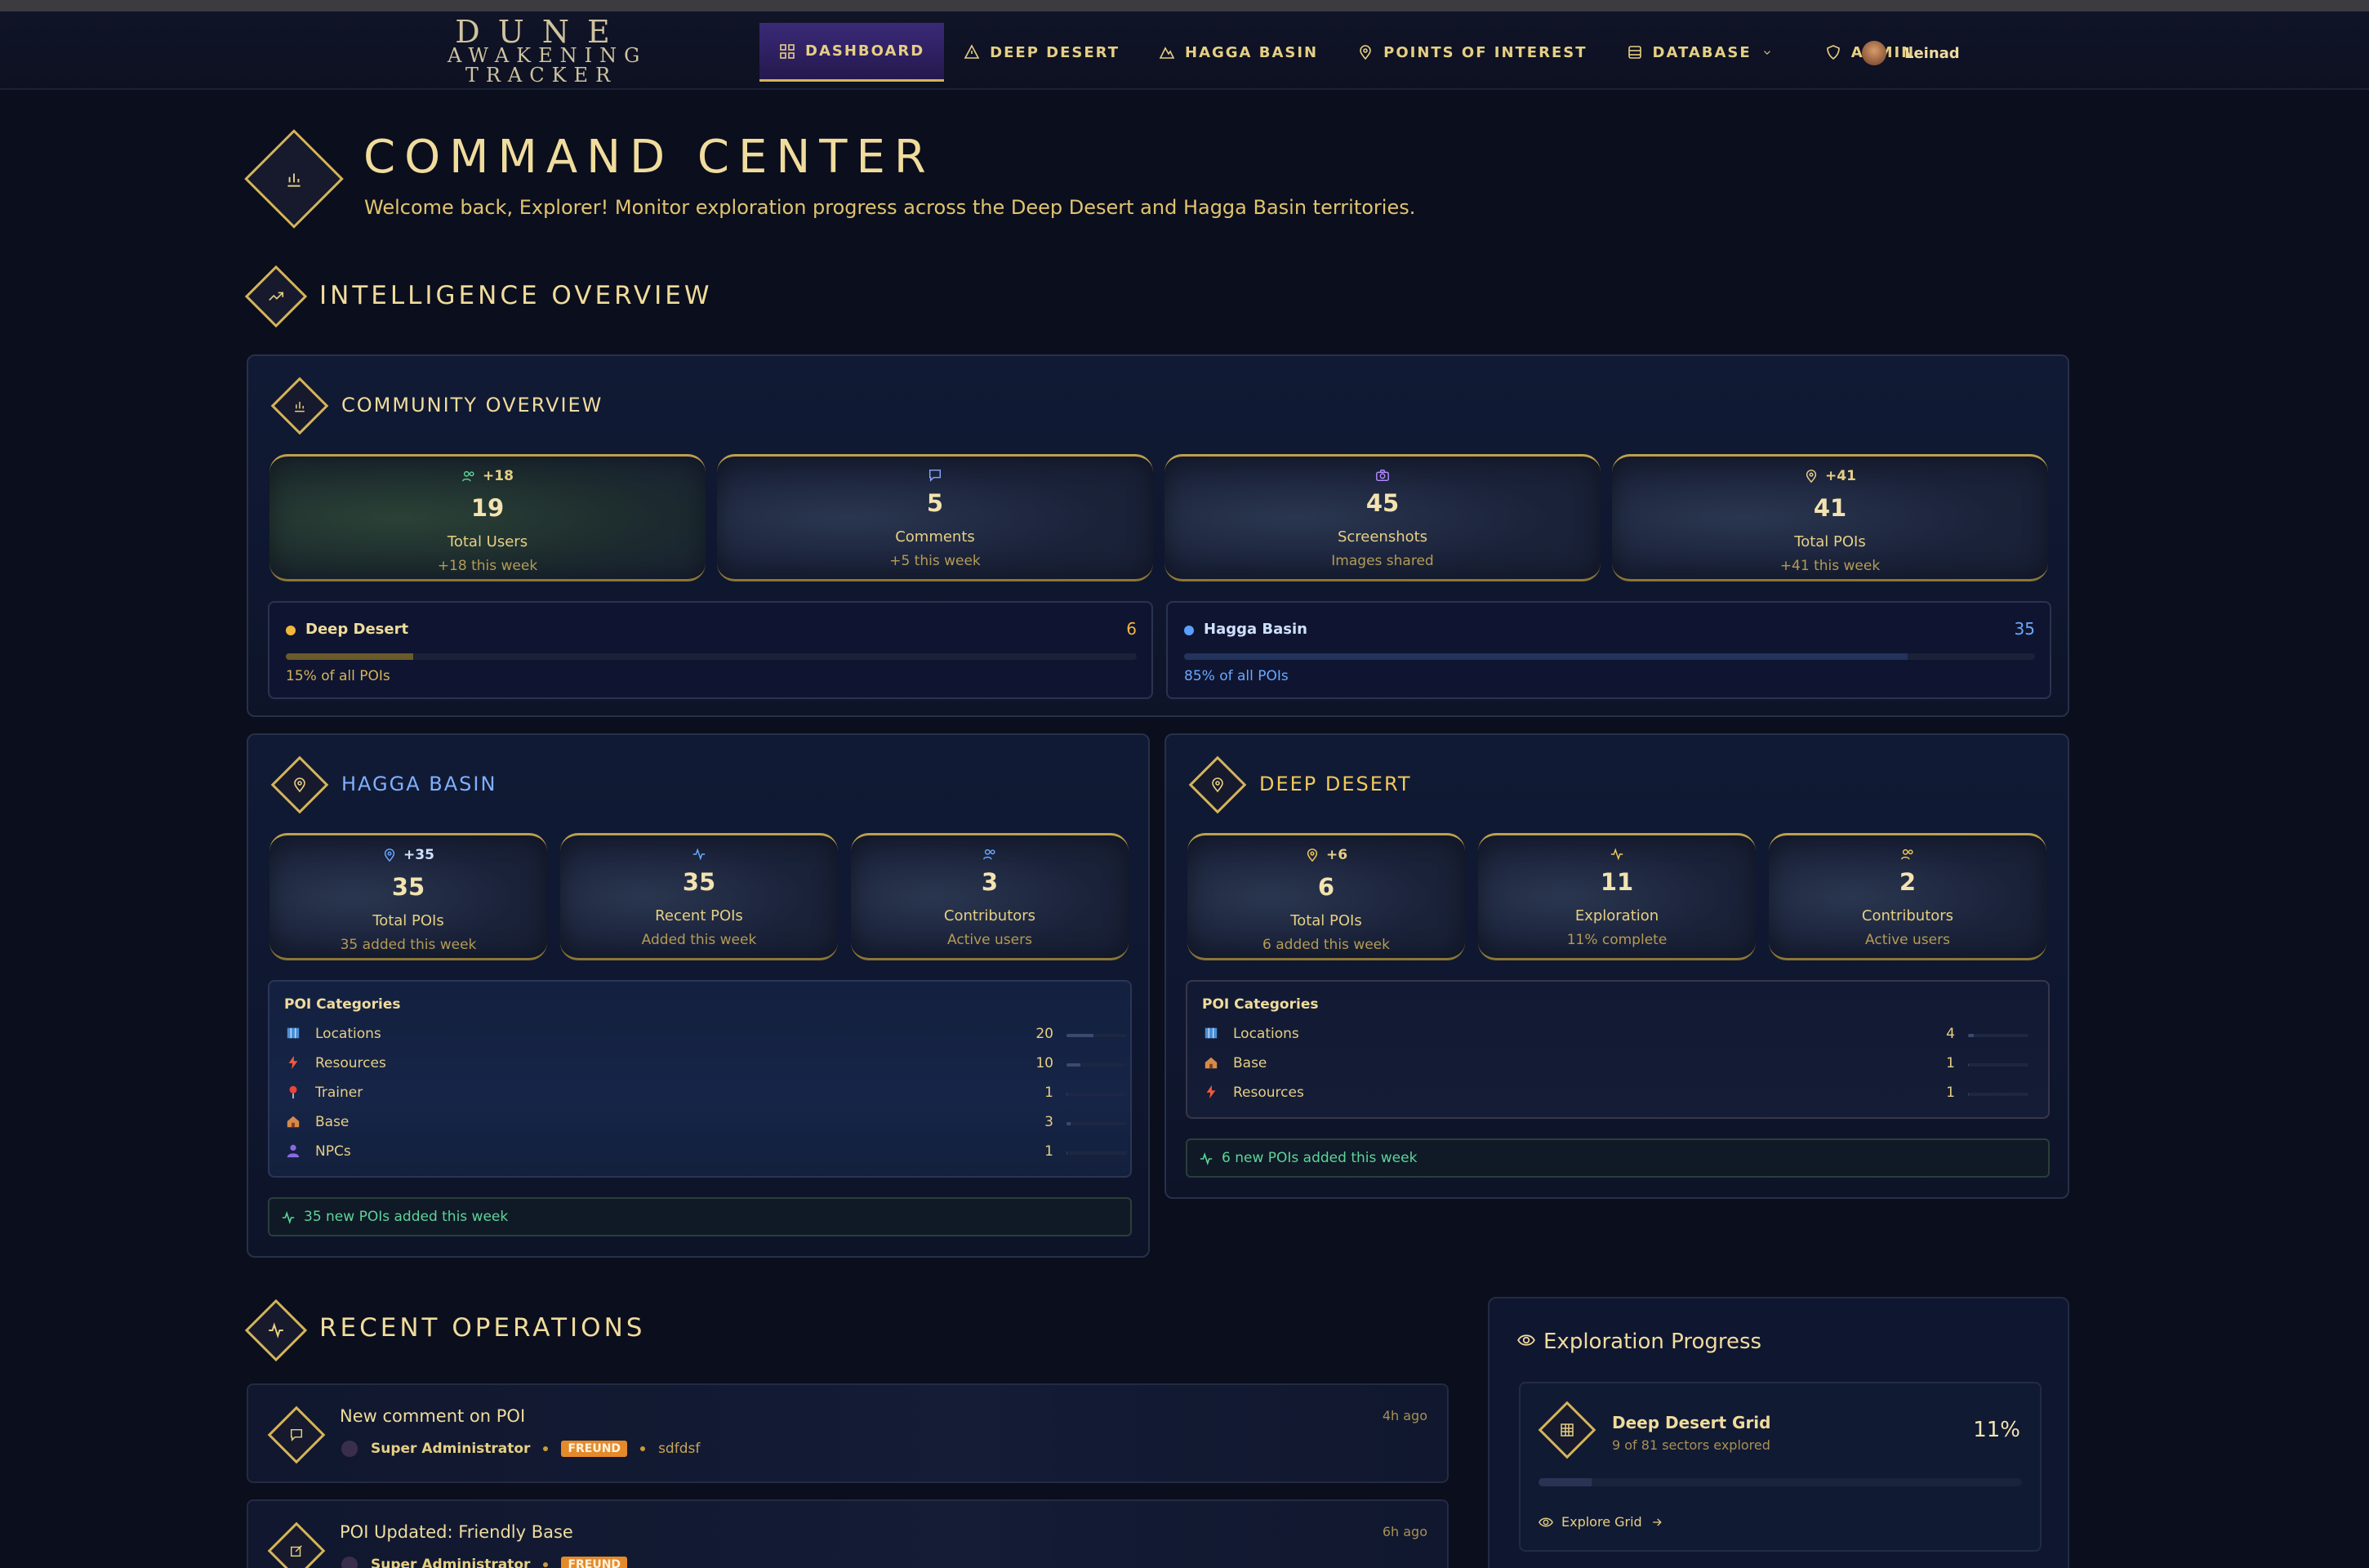 The height and width of the screenshot is (1568, 2369). What do you see at coordinates (1996, 1430) in the screenshot?
I see `grid-percent: 11%` at bounding box center [1996, 1430].